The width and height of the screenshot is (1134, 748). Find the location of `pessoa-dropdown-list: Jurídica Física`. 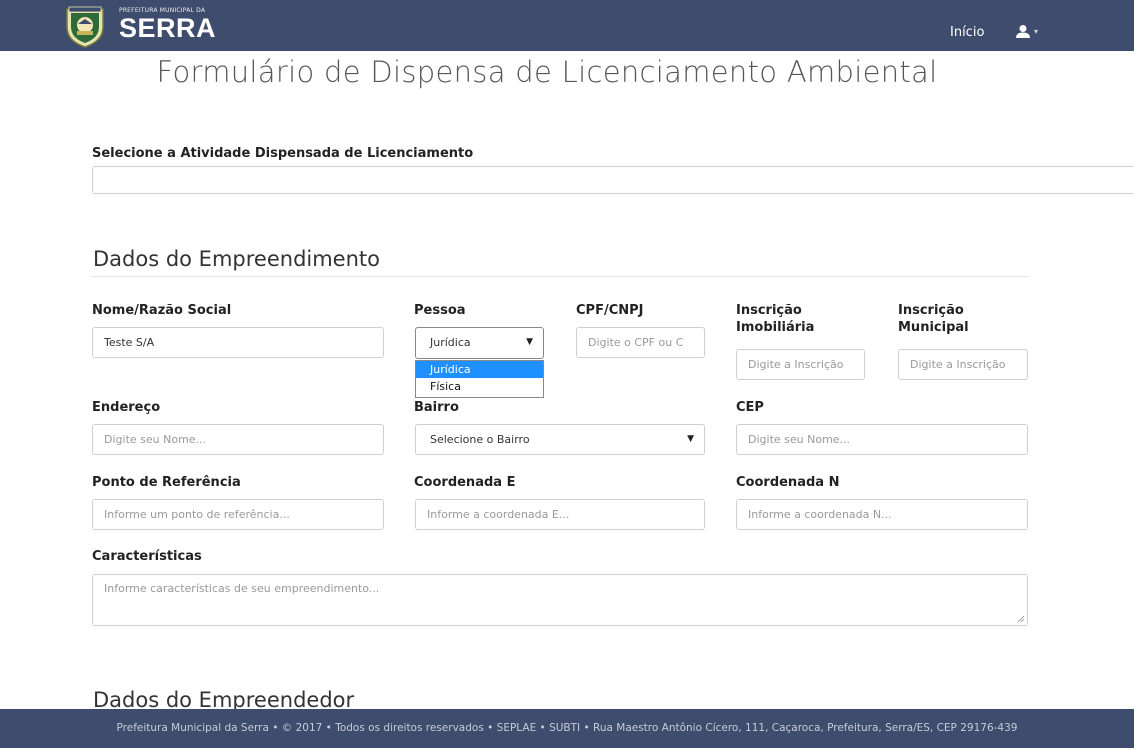

pessoa-dropdown-list: Jurídica Física is located at coordinates (479, 379).